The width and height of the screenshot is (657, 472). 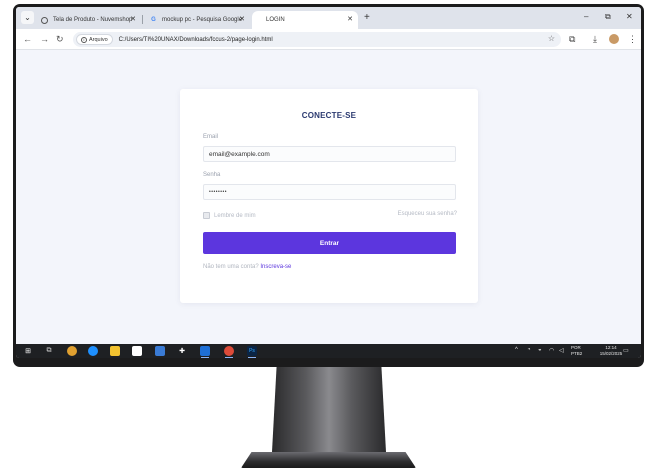 What do you see at coordinates (182, 351) in the screenshot?
I see `app-icon: ✚` at bounding box center [182, 351].